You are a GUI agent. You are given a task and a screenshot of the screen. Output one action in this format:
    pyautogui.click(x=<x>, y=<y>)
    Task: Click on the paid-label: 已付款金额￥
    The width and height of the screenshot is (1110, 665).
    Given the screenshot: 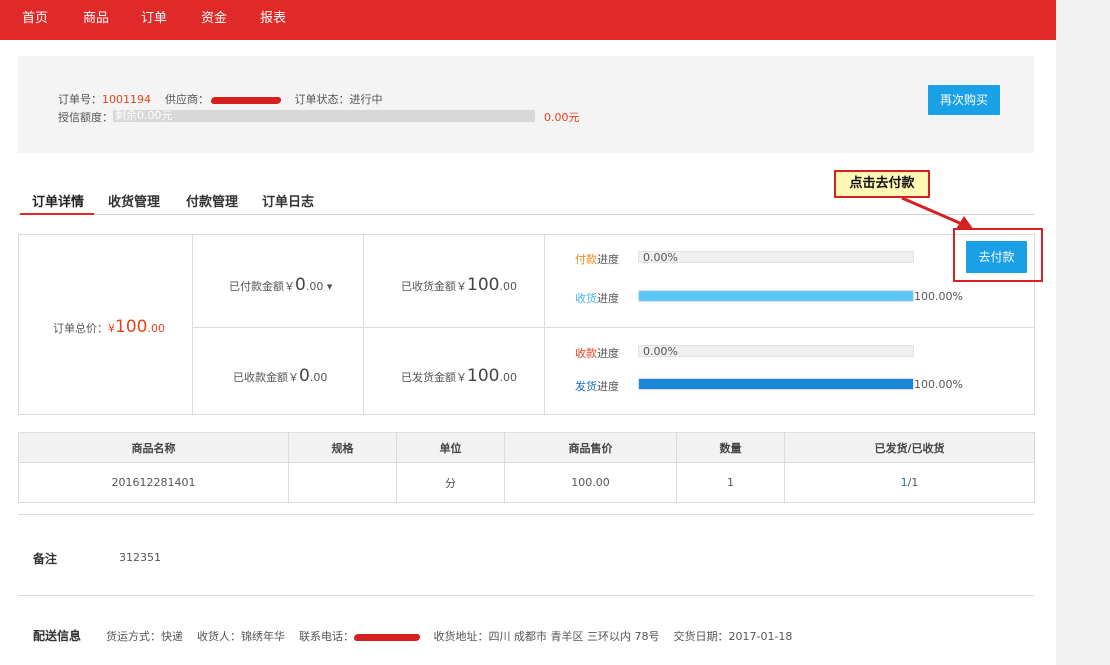 What is the action you would take?
    pyautogui.click(x=262, y=286)
    